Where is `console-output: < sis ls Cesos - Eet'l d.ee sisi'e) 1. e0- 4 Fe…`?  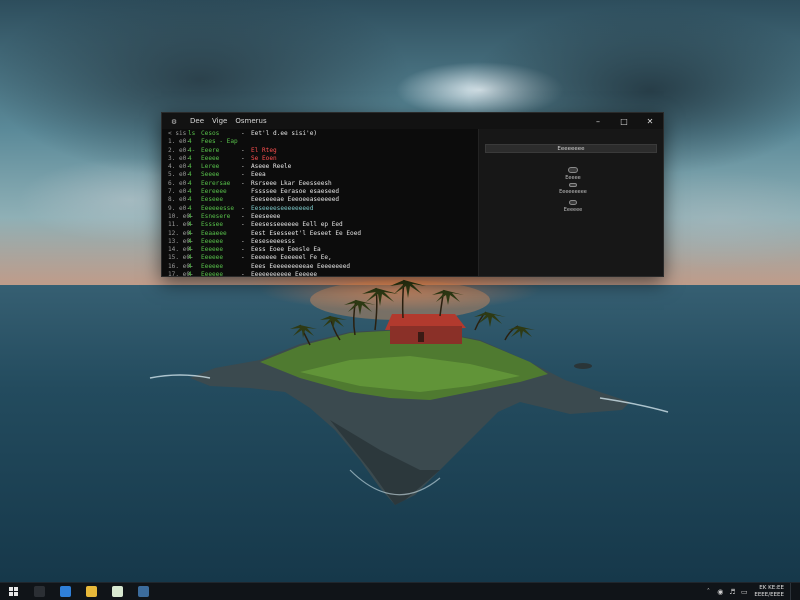 console-output: < sis ls Cesos - Eet'l d.ee sisi'e) 1. e0- 4 Fe… is located at coordinates (320, 202).